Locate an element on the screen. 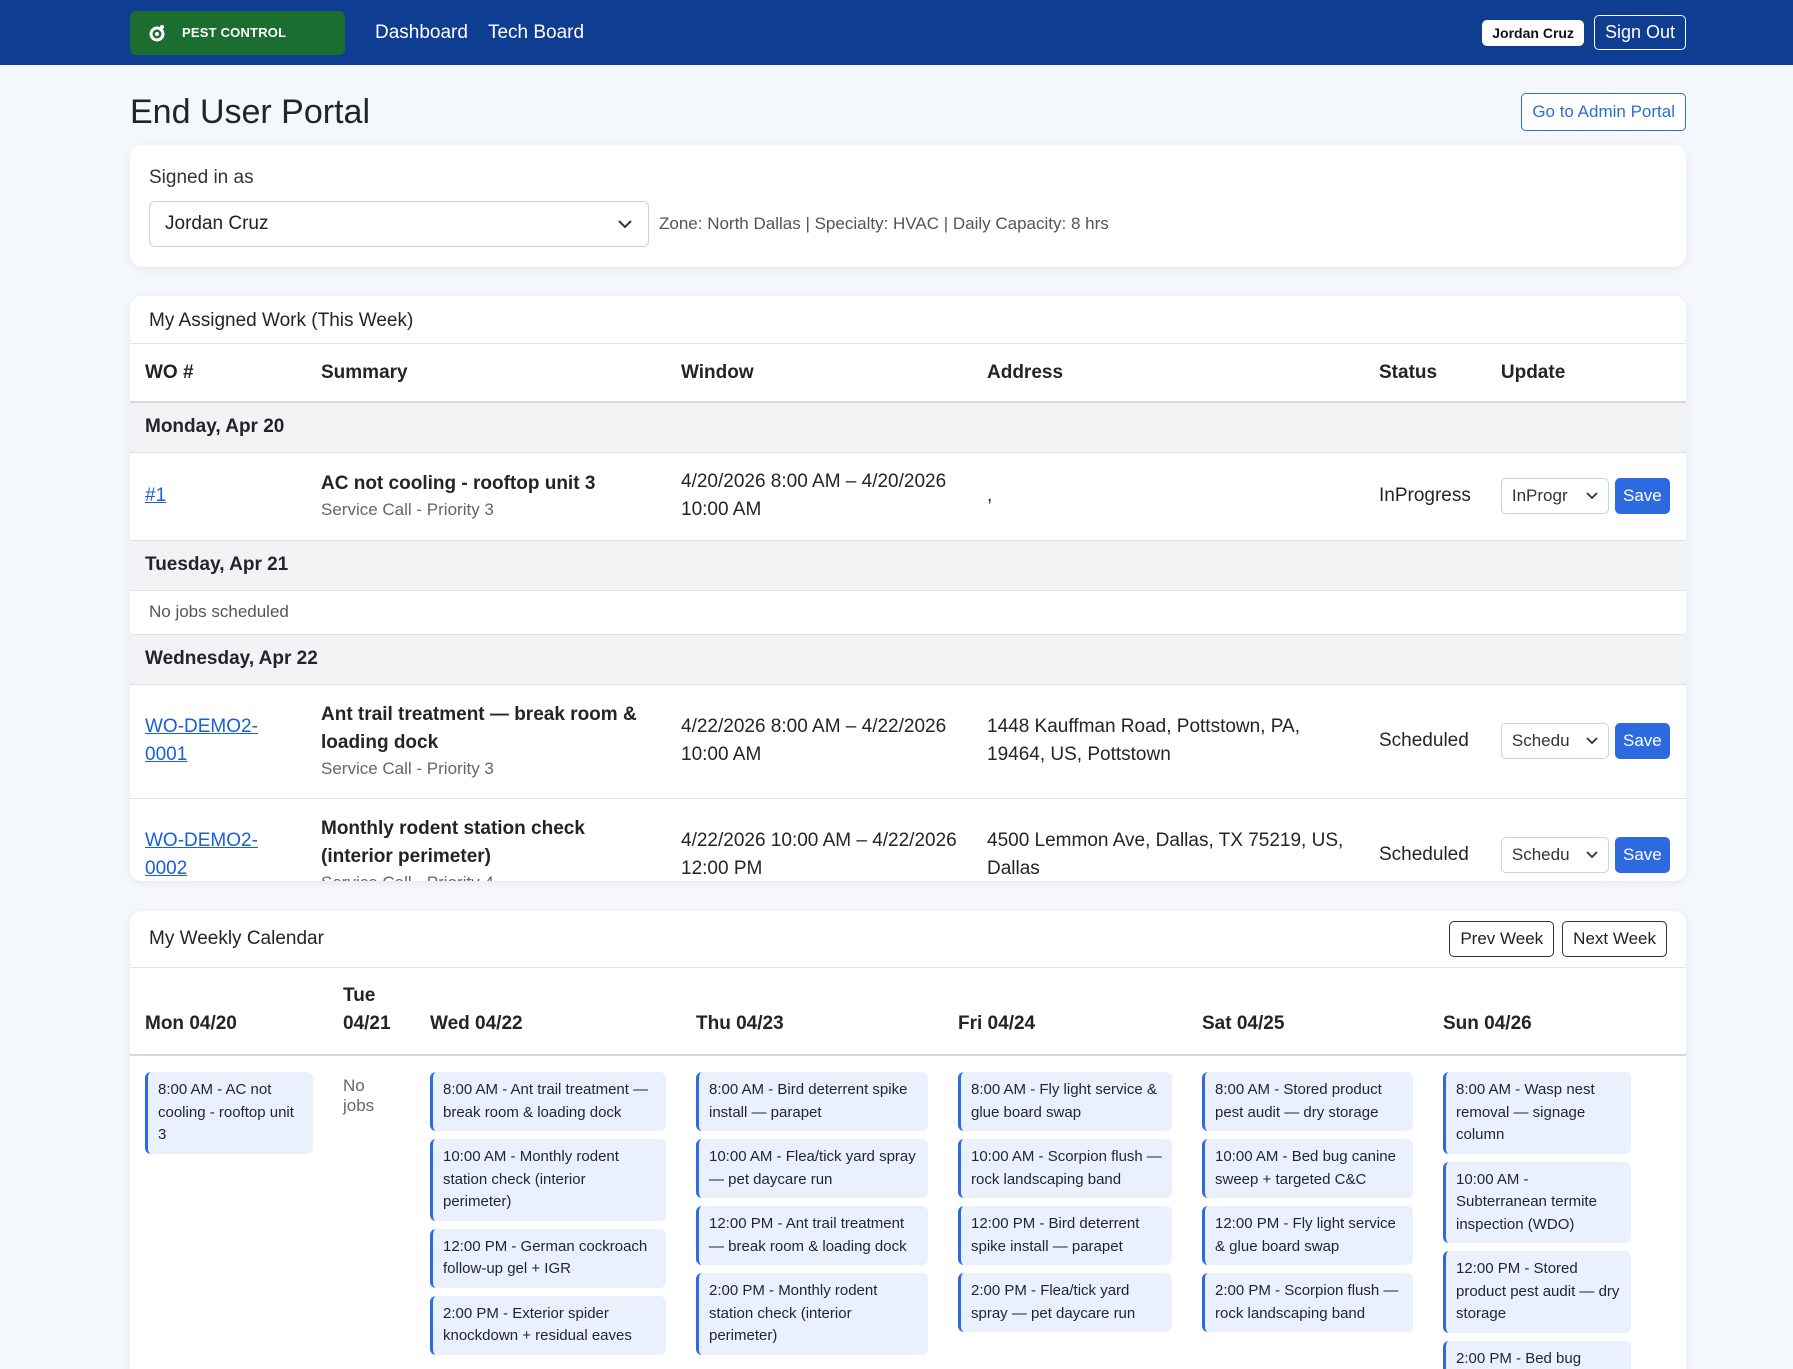 This screenshot has width=1793, height=1369. calendar-day-header: Sat 04/25 is located at coordinates (1243, 1023).